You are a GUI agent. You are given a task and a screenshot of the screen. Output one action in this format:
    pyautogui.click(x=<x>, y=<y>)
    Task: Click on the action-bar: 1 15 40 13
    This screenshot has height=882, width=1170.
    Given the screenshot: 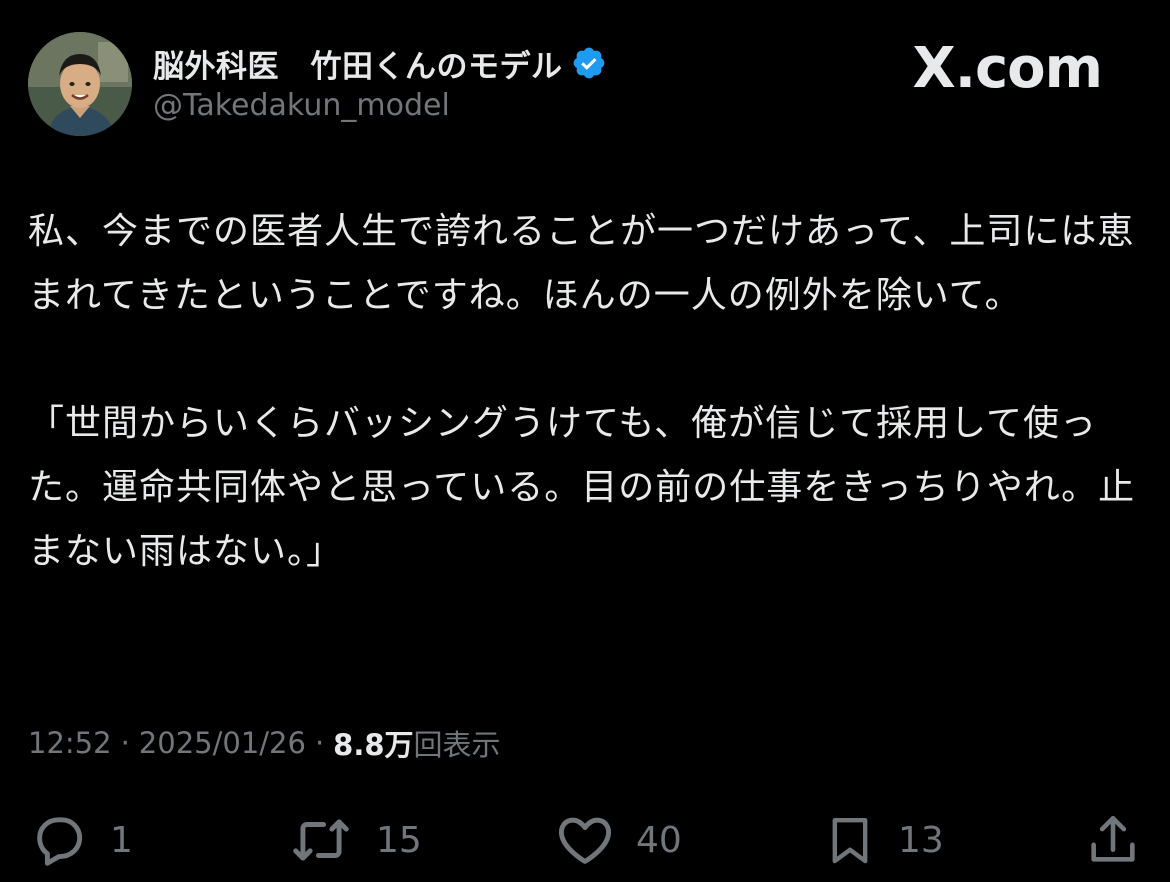 What is the action you would take?
    pyautogui.click(x=585, y=840)
    